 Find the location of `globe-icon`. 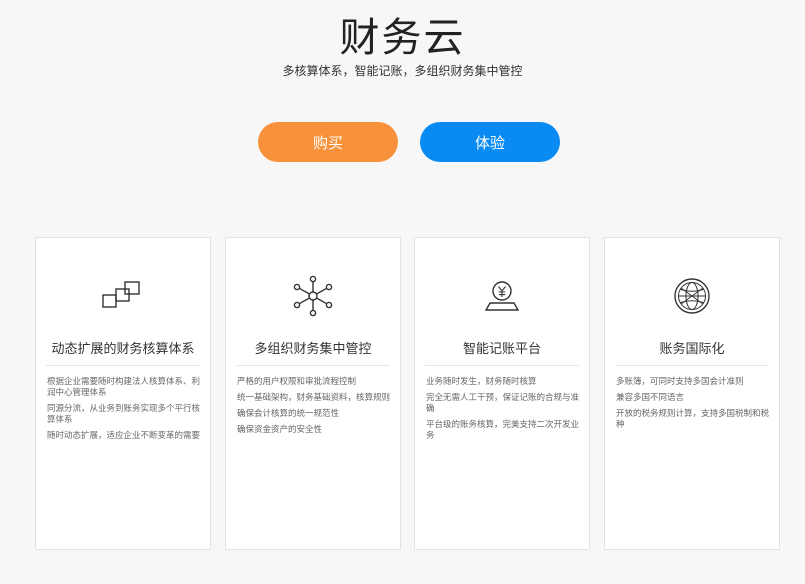

globe-icon is located at coordinates (692, 296).